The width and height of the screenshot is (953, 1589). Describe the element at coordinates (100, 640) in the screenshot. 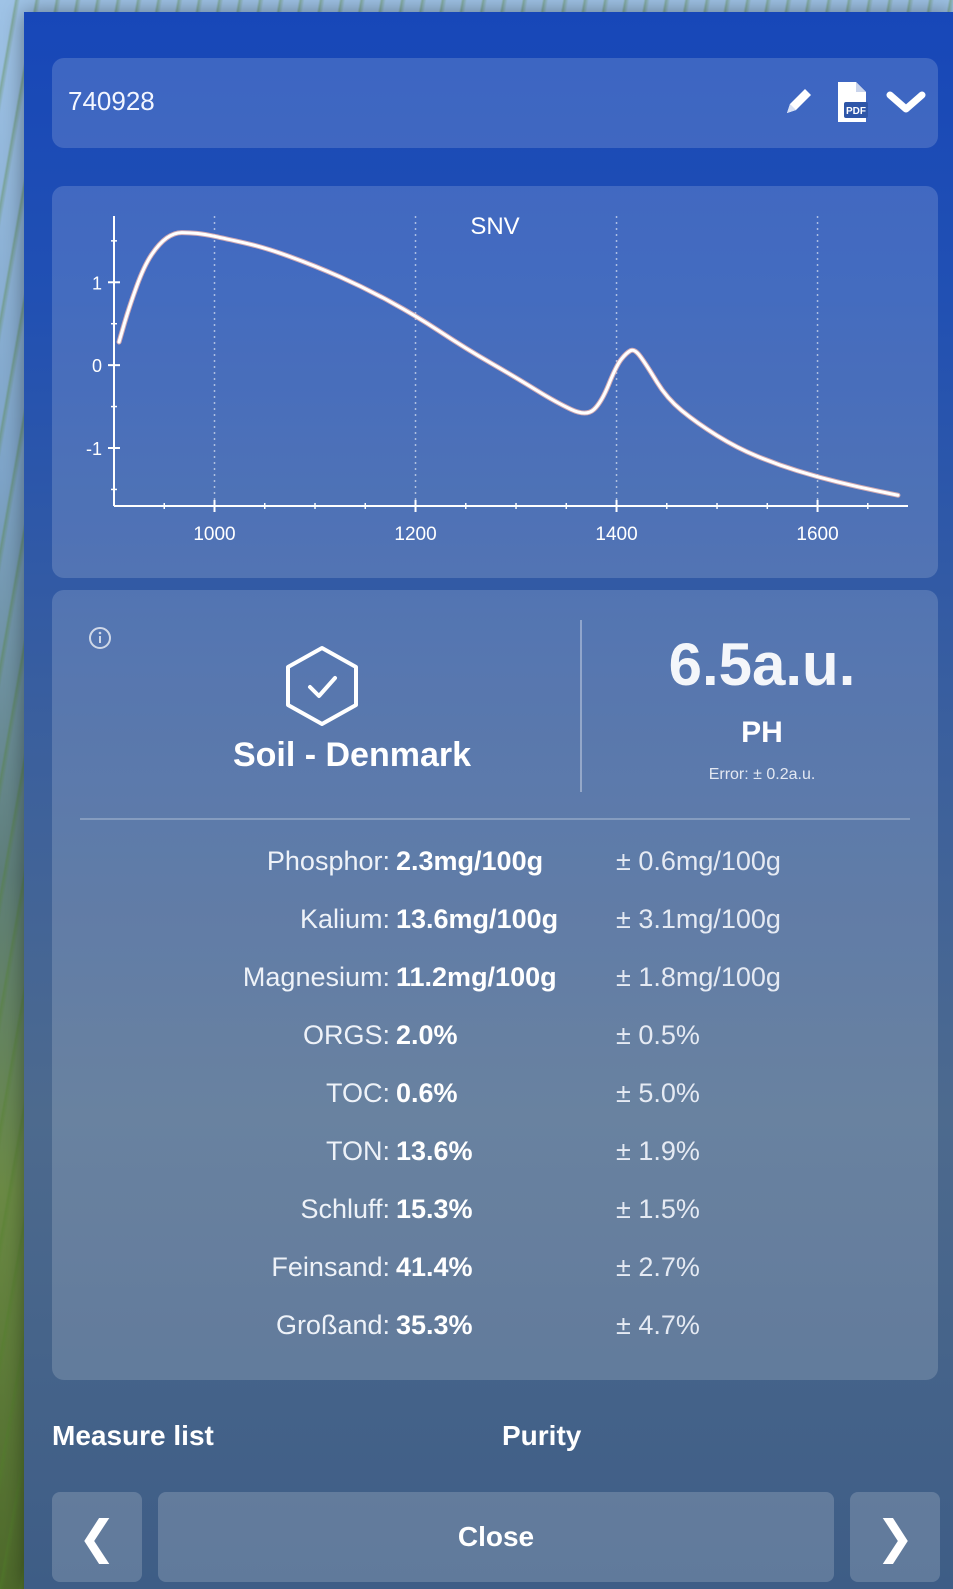

I see `info-icon` at that location.